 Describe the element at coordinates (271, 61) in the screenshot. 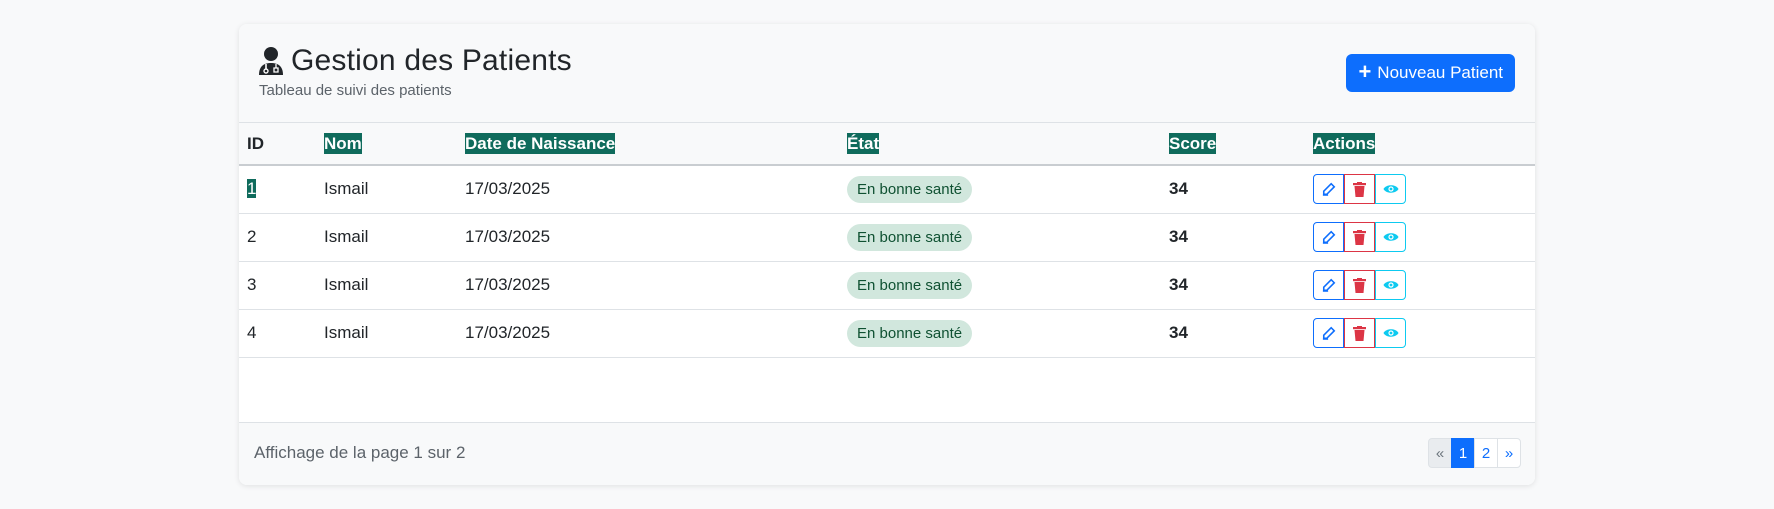

I see `user-doctor-icon` at that location.